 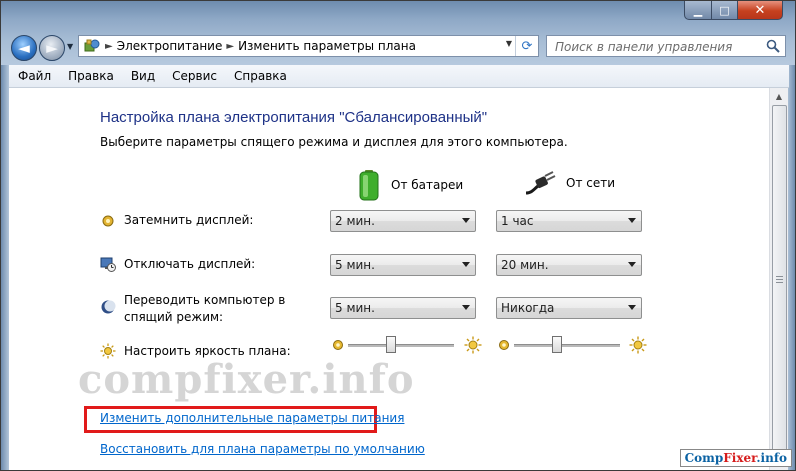 I want to click on dim-display-plugged-value: 1 час, so click(x=517, y=221).